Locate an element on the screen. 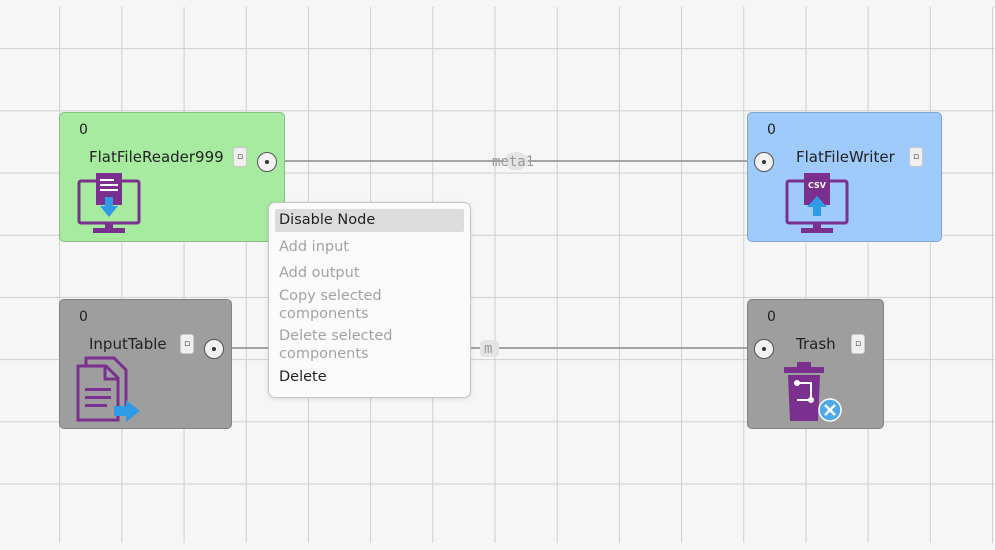 The height and width of the screenshot is (550, 995). trash-bin-icon is located at coordinates (817, 393).